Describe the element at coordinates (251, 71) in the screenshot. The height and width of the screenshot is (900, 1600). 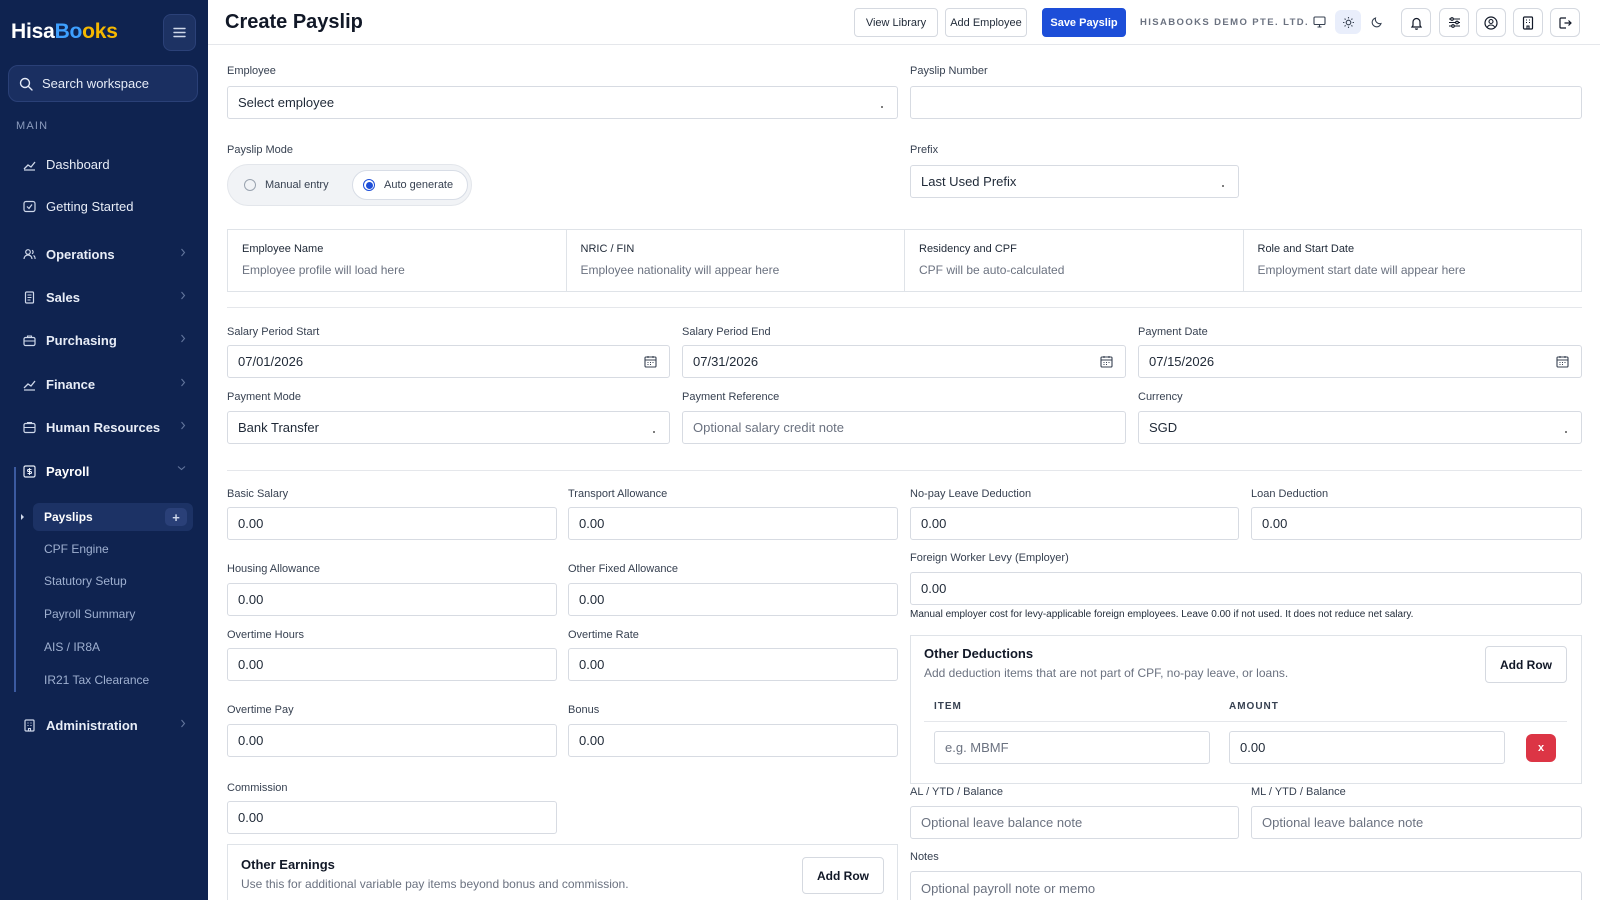
I see `employee-label: Employee` at that location.